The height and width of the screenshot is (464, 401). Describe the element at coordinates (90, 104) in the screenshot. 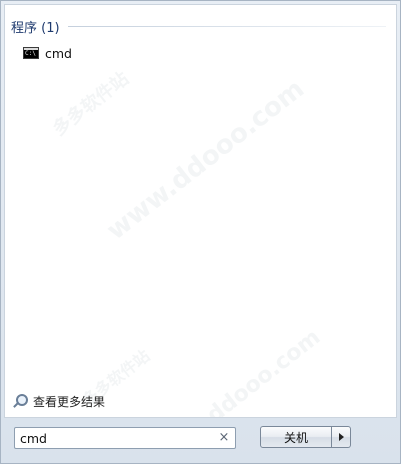

I see `watermark-brand: 多多软件站` at that location.